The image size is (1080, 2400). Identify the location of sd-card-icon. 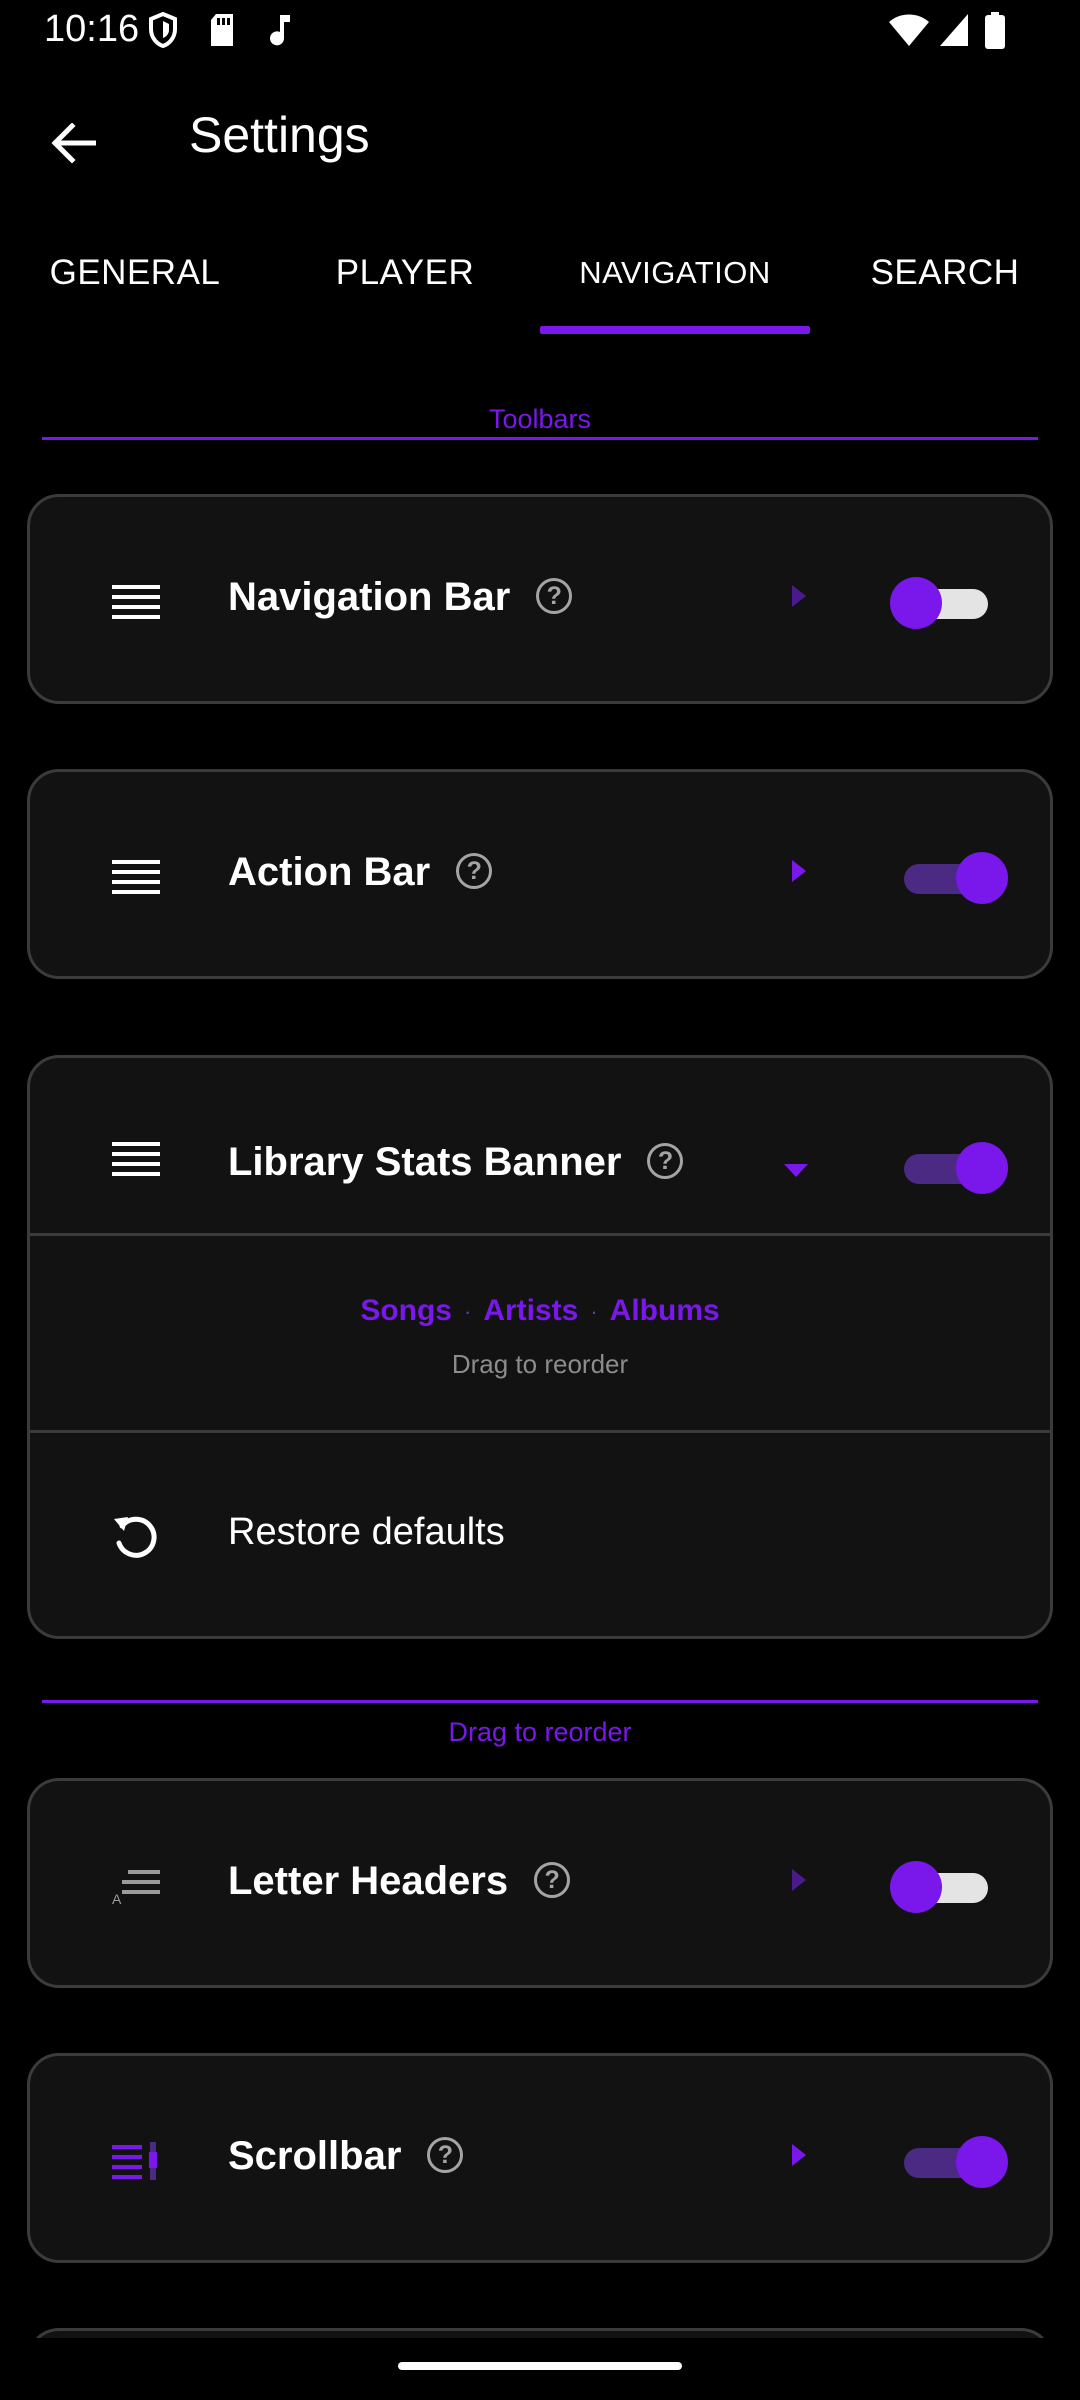
(222, 30).